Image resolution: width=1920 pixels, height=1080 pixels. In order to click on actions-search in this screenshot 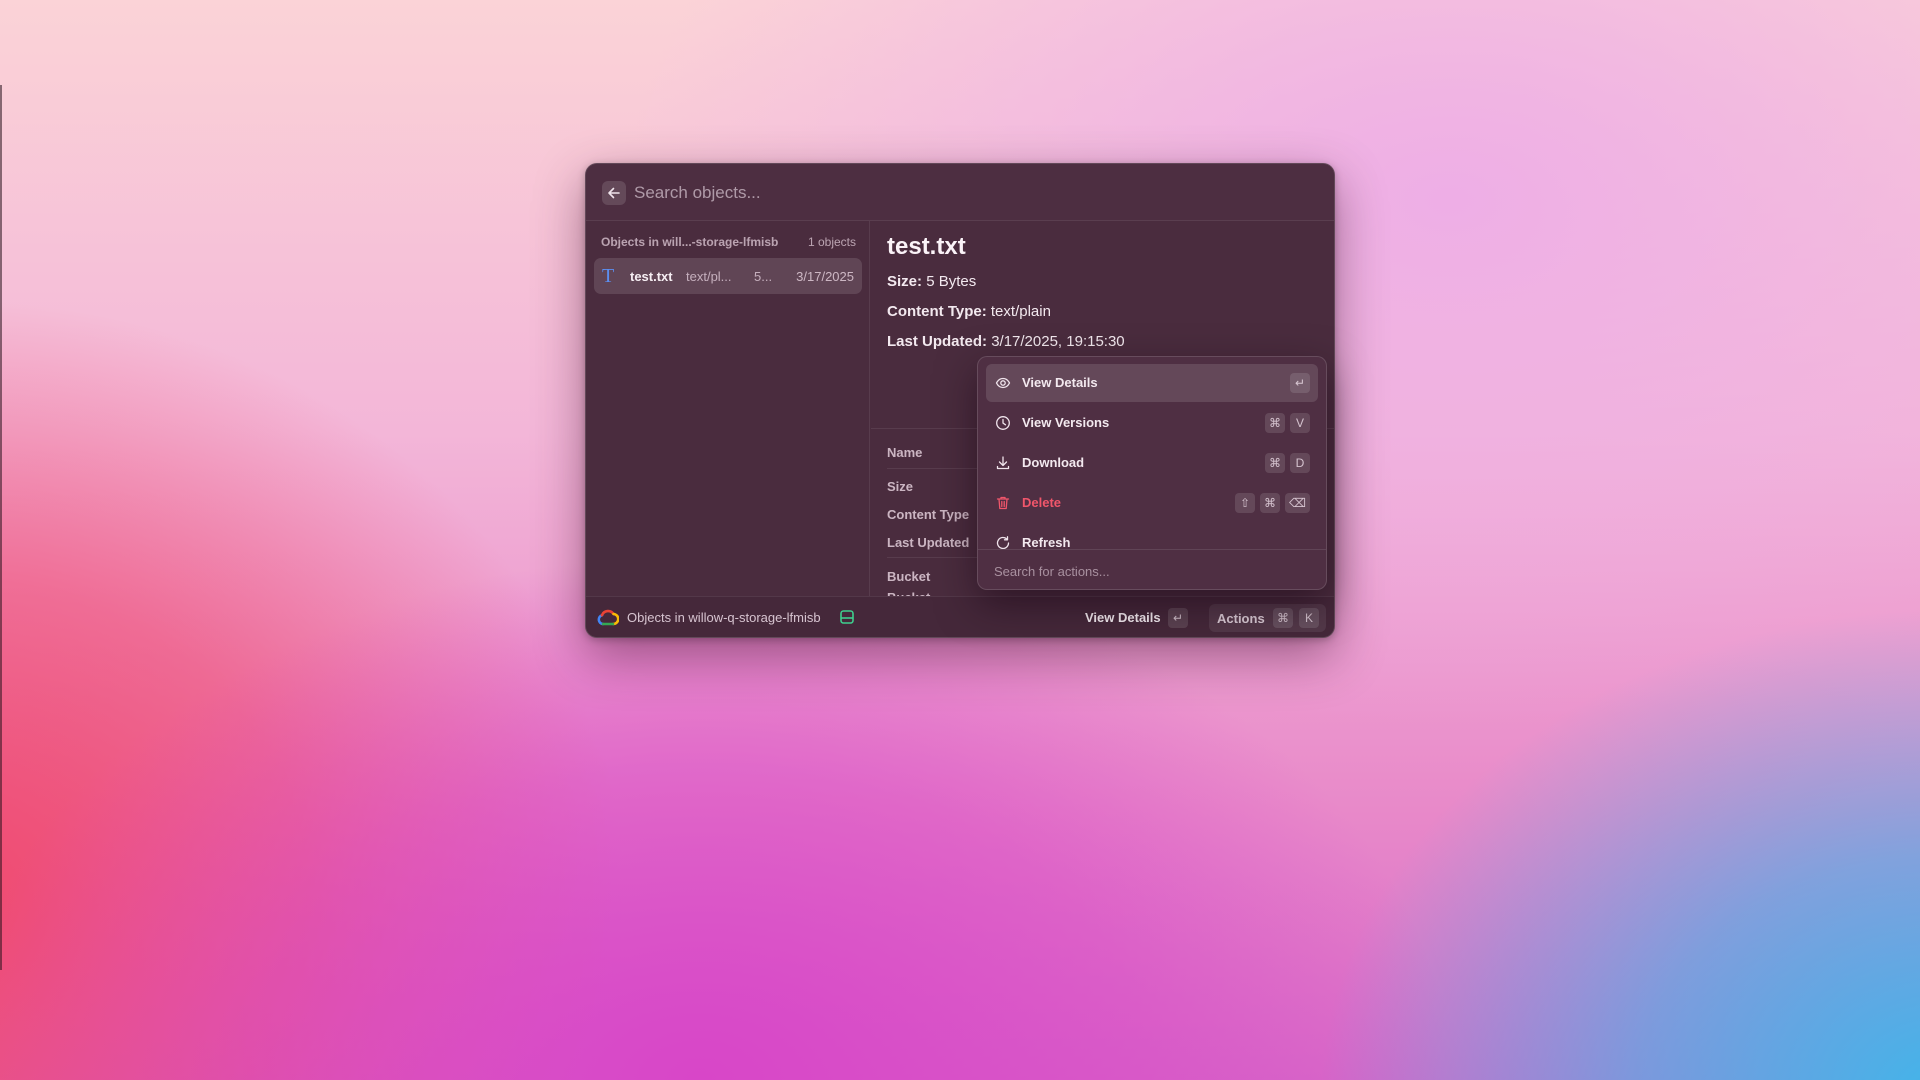, I will do `click(1152, 569)`.